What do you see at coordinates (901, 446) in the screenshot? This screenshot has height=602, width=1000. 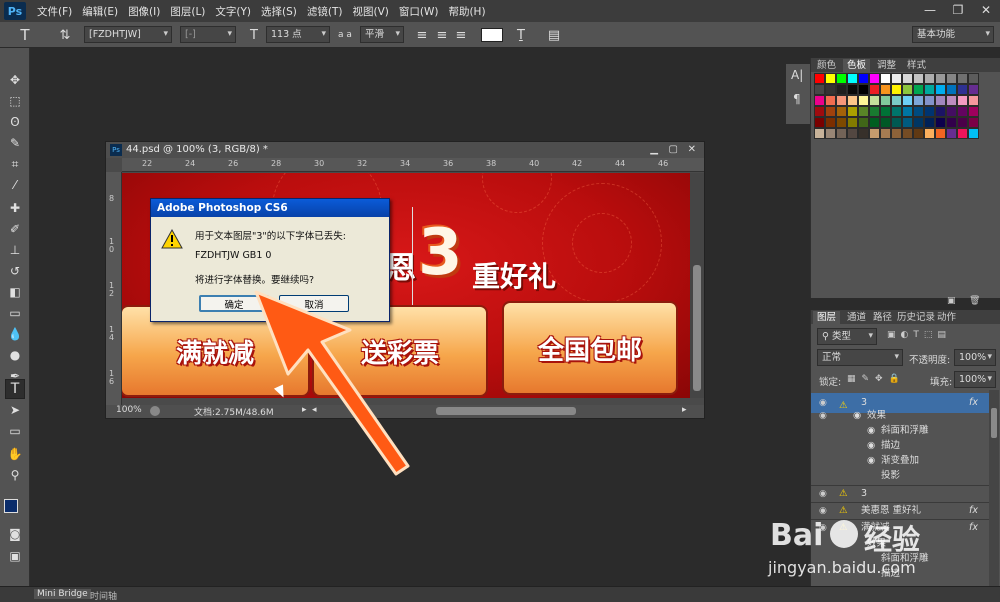 I see `effect-row: ◉ 描边` at bounding box center [901, 446].